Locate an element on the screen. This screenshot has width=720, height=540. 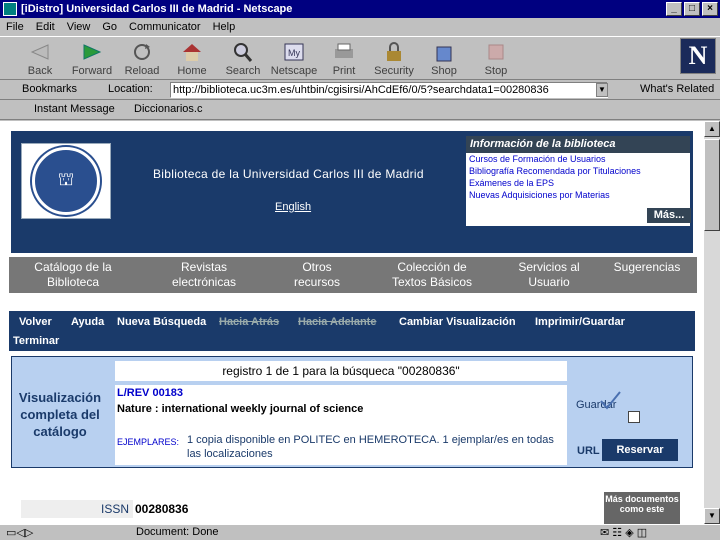
reservar-button: Reservar is located at coordinates (640, 450).